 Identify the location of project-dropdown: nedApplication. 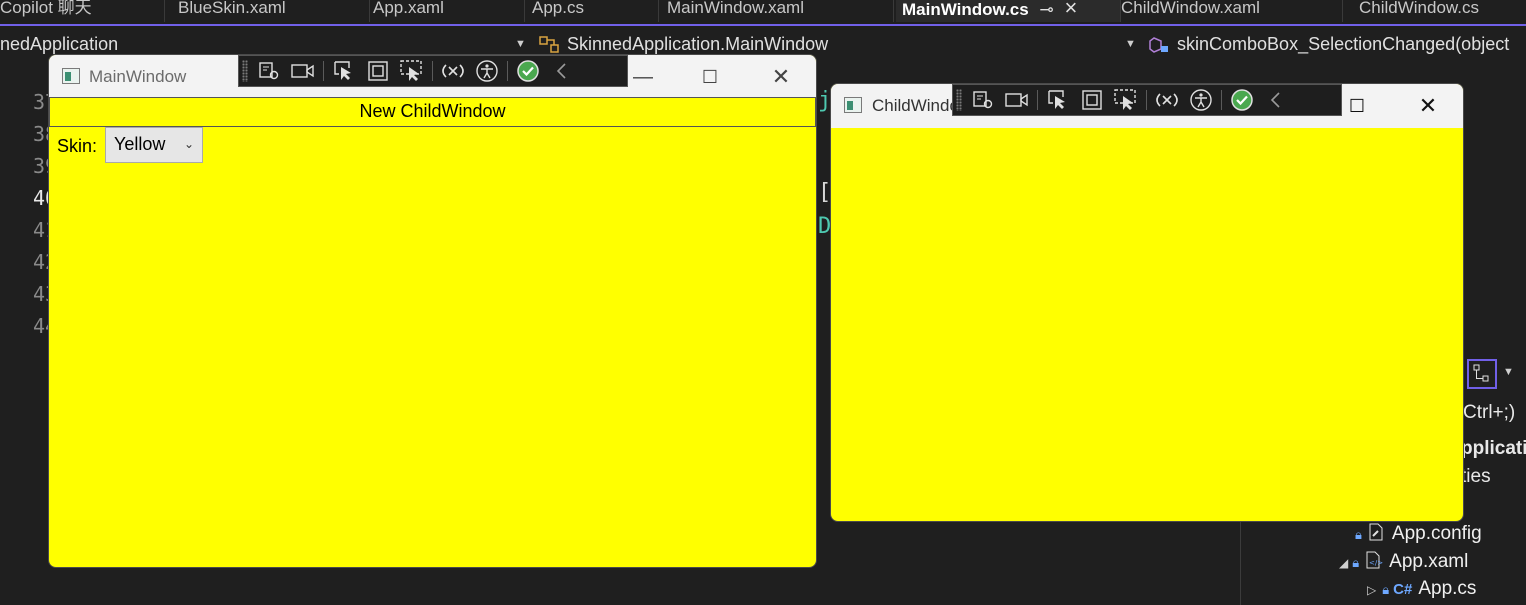
(250, 44).